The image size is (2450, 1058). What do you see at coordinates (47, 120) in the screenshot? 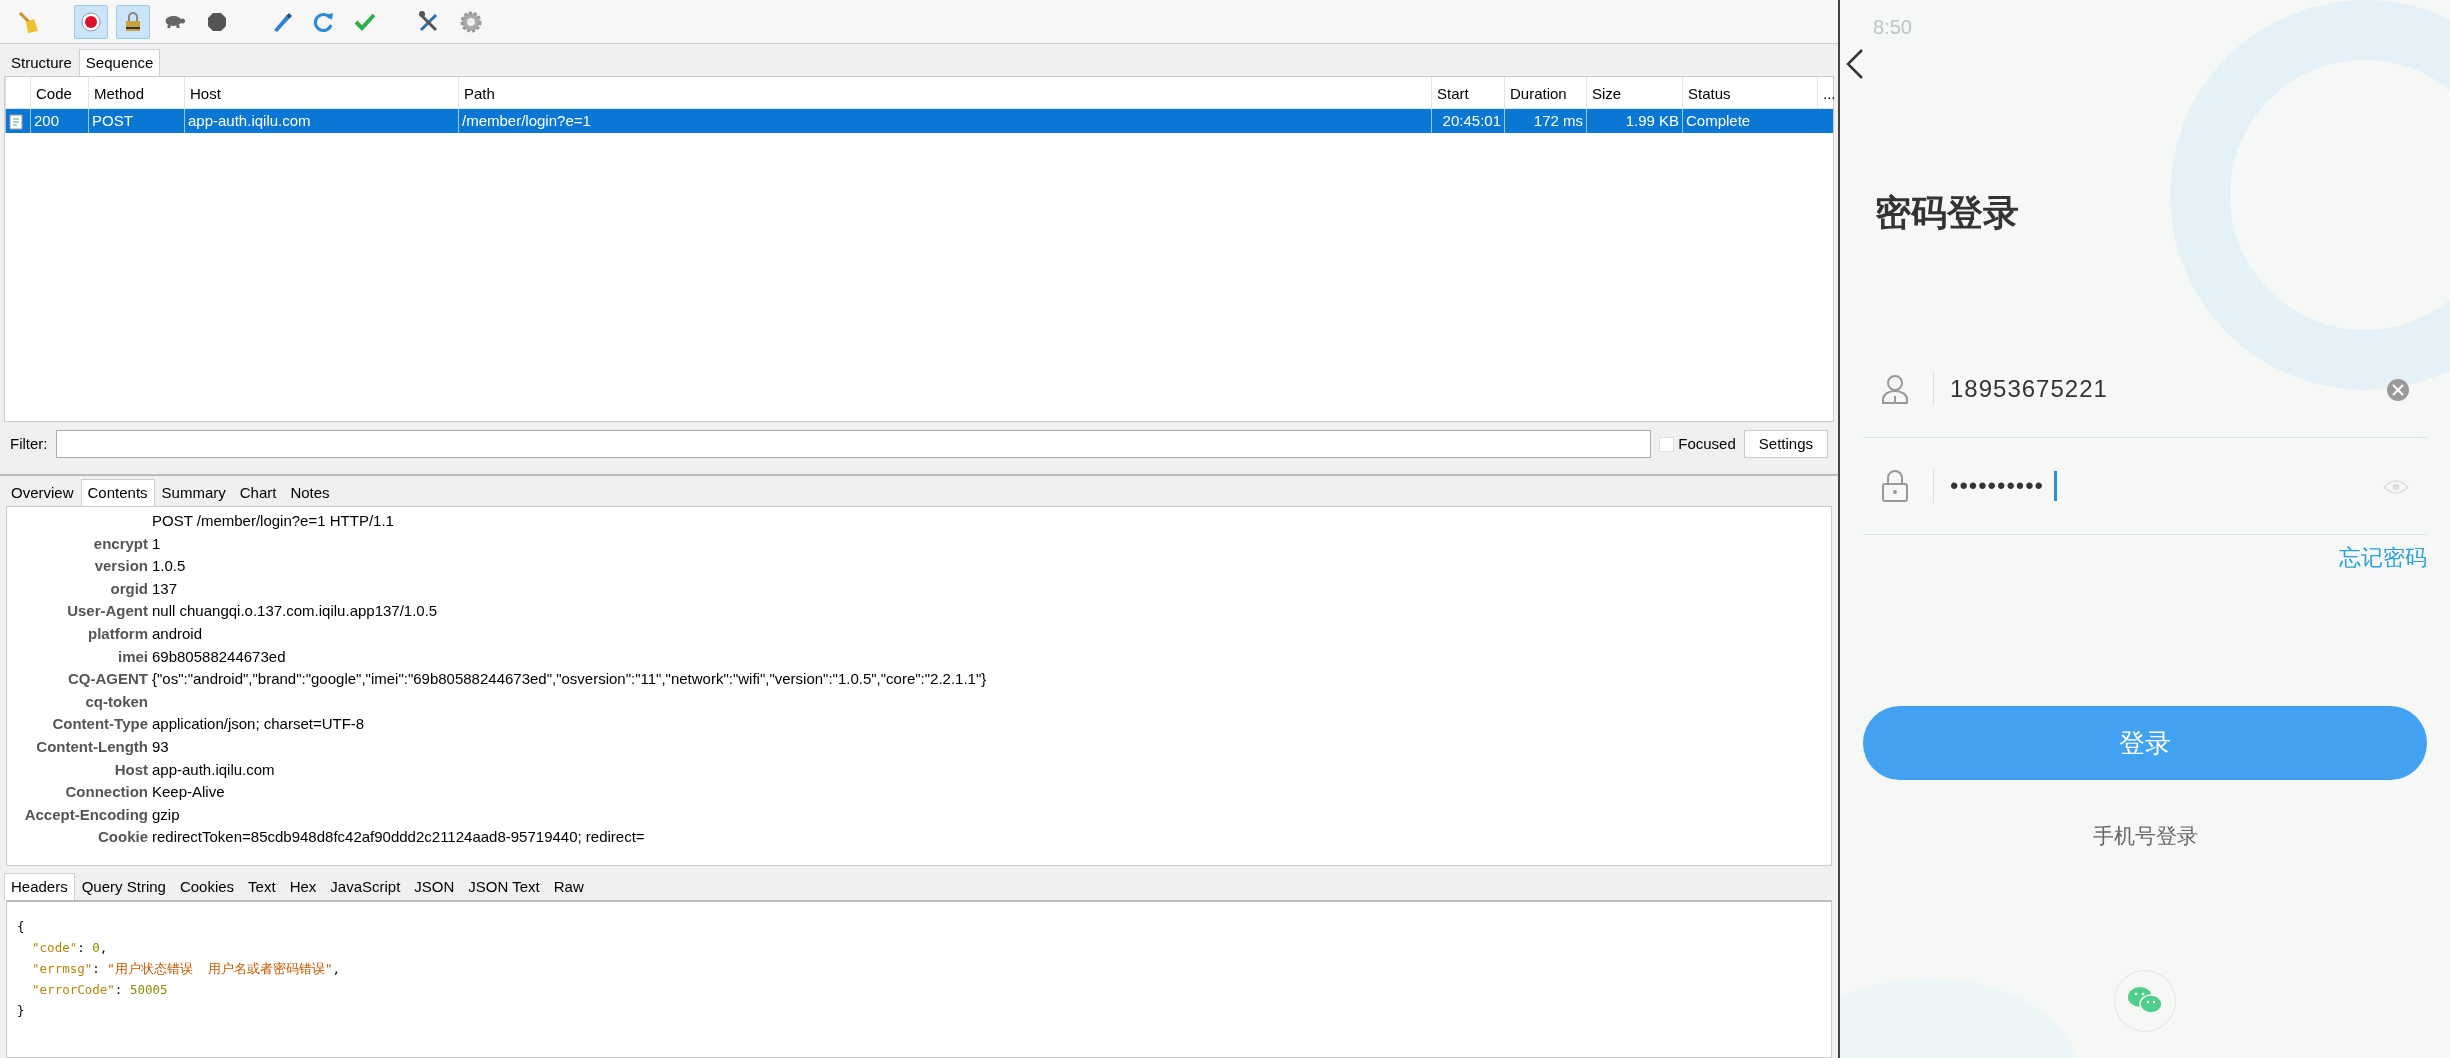
I see `table-cell: 200` at bounding box center [47, 120].